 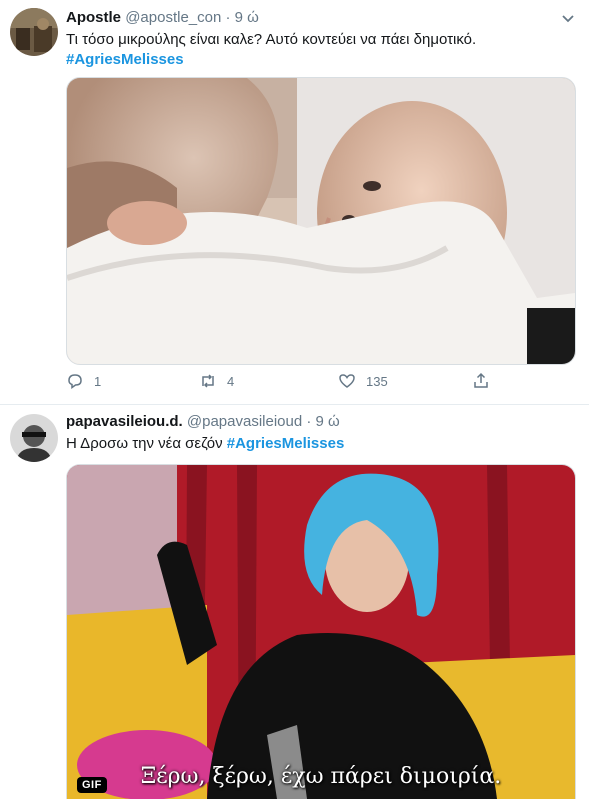 I want to click on display-name: papavasileiou.d., so click(x=124, y=421).